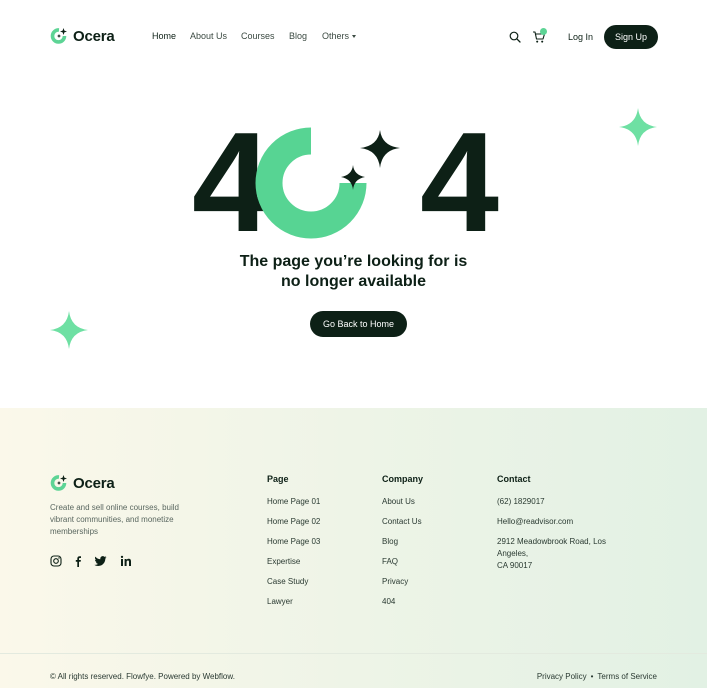  Describe the element at coordinates (543, 31) in the screenshot. I see `cart-badge` at that location.